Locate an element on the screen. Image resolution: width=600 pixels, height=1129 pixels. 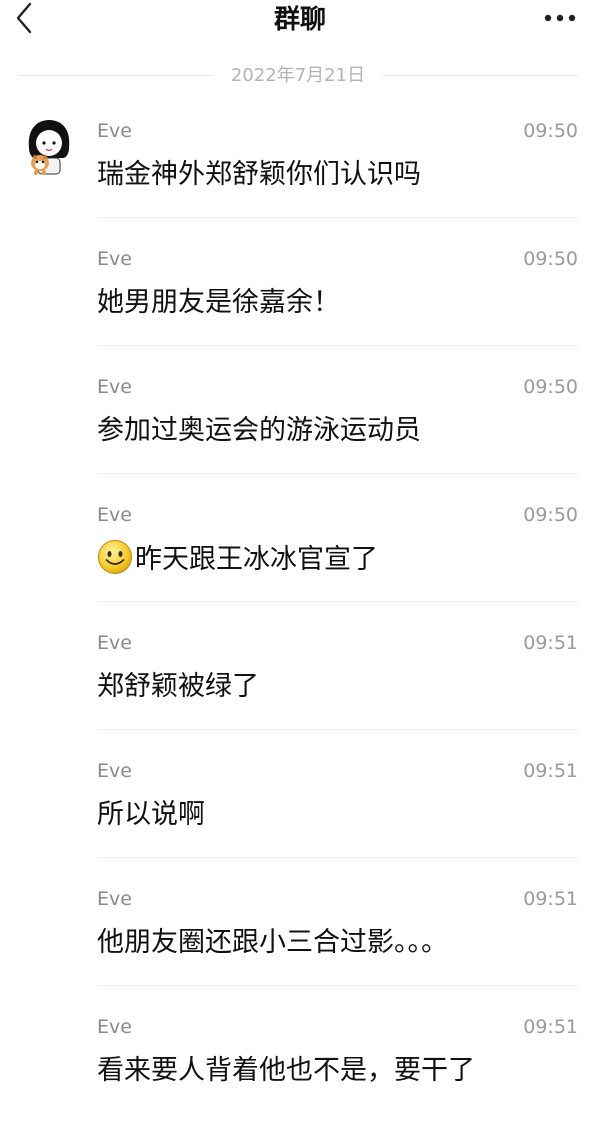
message-item: Eve 09:51 他朋友圈还跟小三合过影。。。 is located at coordinates (300, 937).